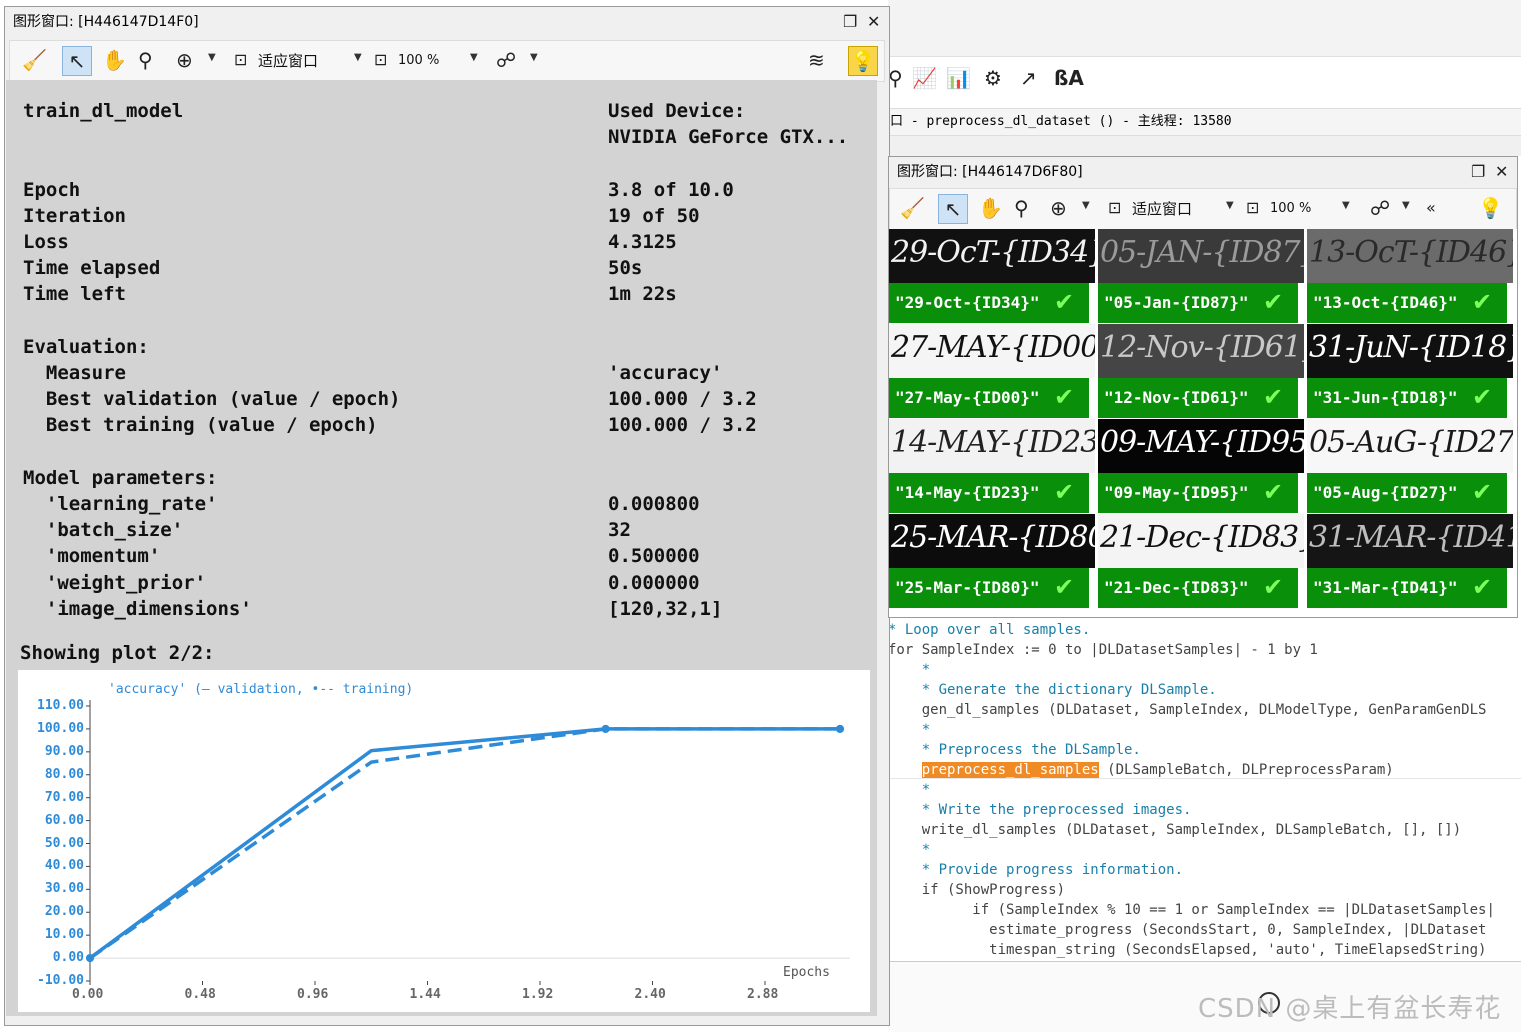  What do you see at coordinates (1028, 78) in the screenshot?
I see `trend-icon: ↗` at bounding box center [1028, 78].